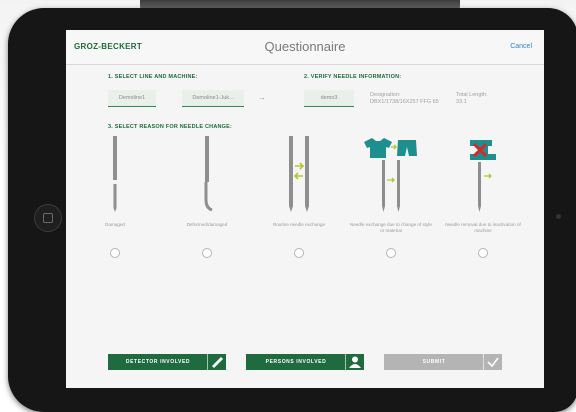 This screenshot has width=576, height=412. Describe the element at coordinates (483, 176) in the screenshot. I see `machine-inactive-needle-icon` at that location.